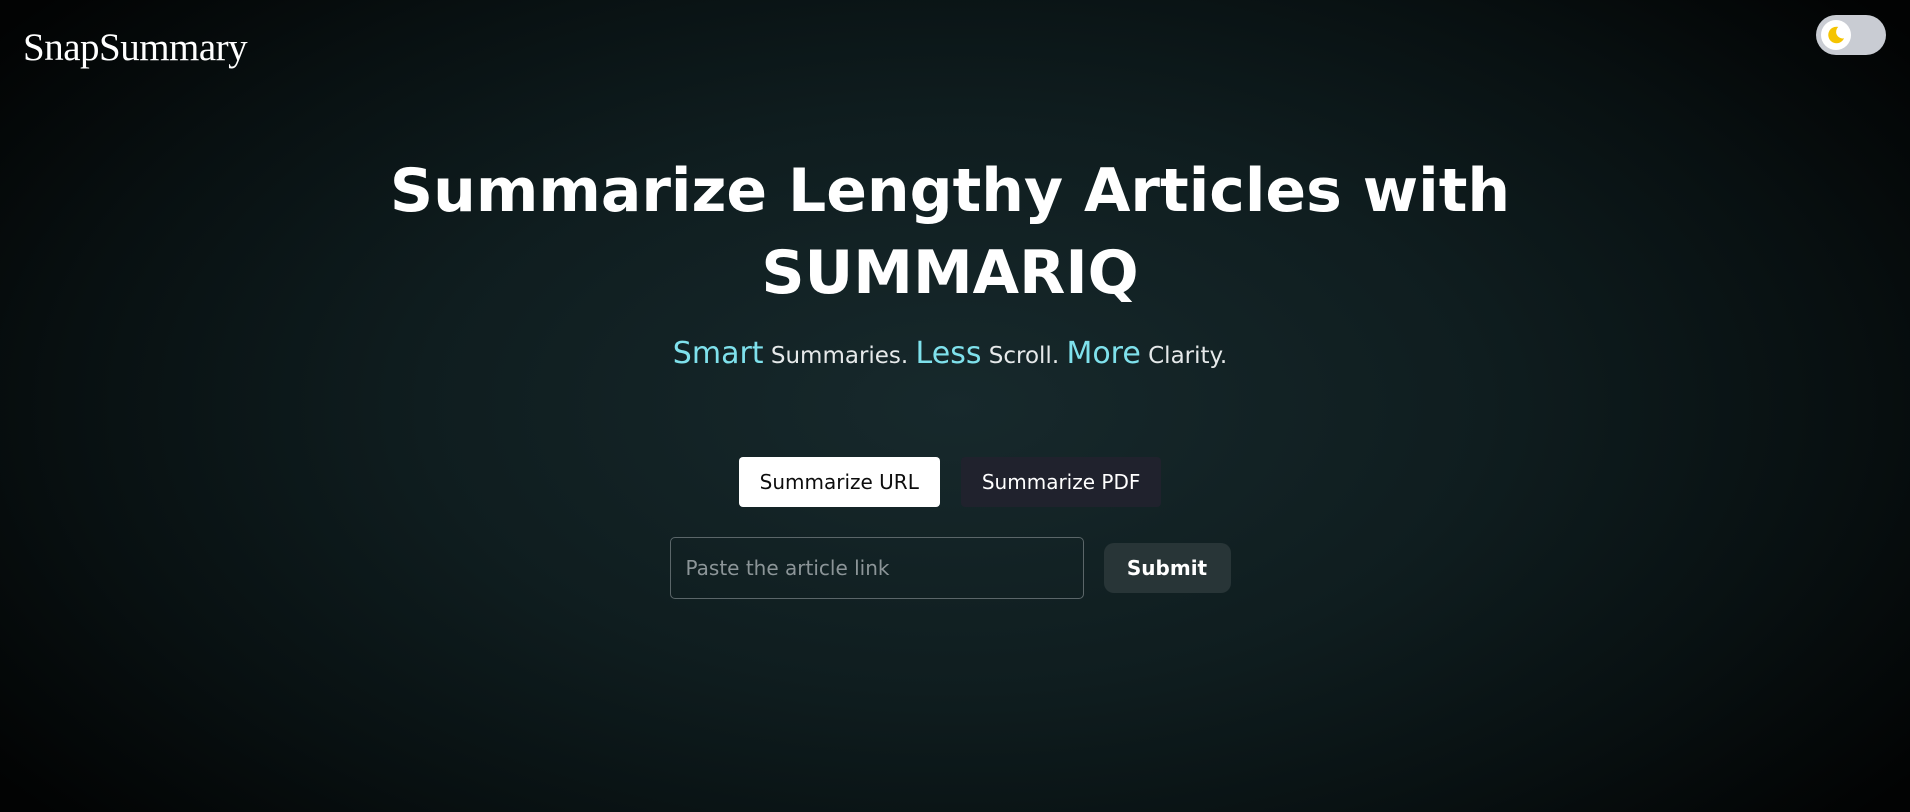 This screenshot has width=1910, height=812. Describe the element at coordinates (1188, 356) in the screenshot. I see `tagline-word-clarity: Clarity.` at that location.